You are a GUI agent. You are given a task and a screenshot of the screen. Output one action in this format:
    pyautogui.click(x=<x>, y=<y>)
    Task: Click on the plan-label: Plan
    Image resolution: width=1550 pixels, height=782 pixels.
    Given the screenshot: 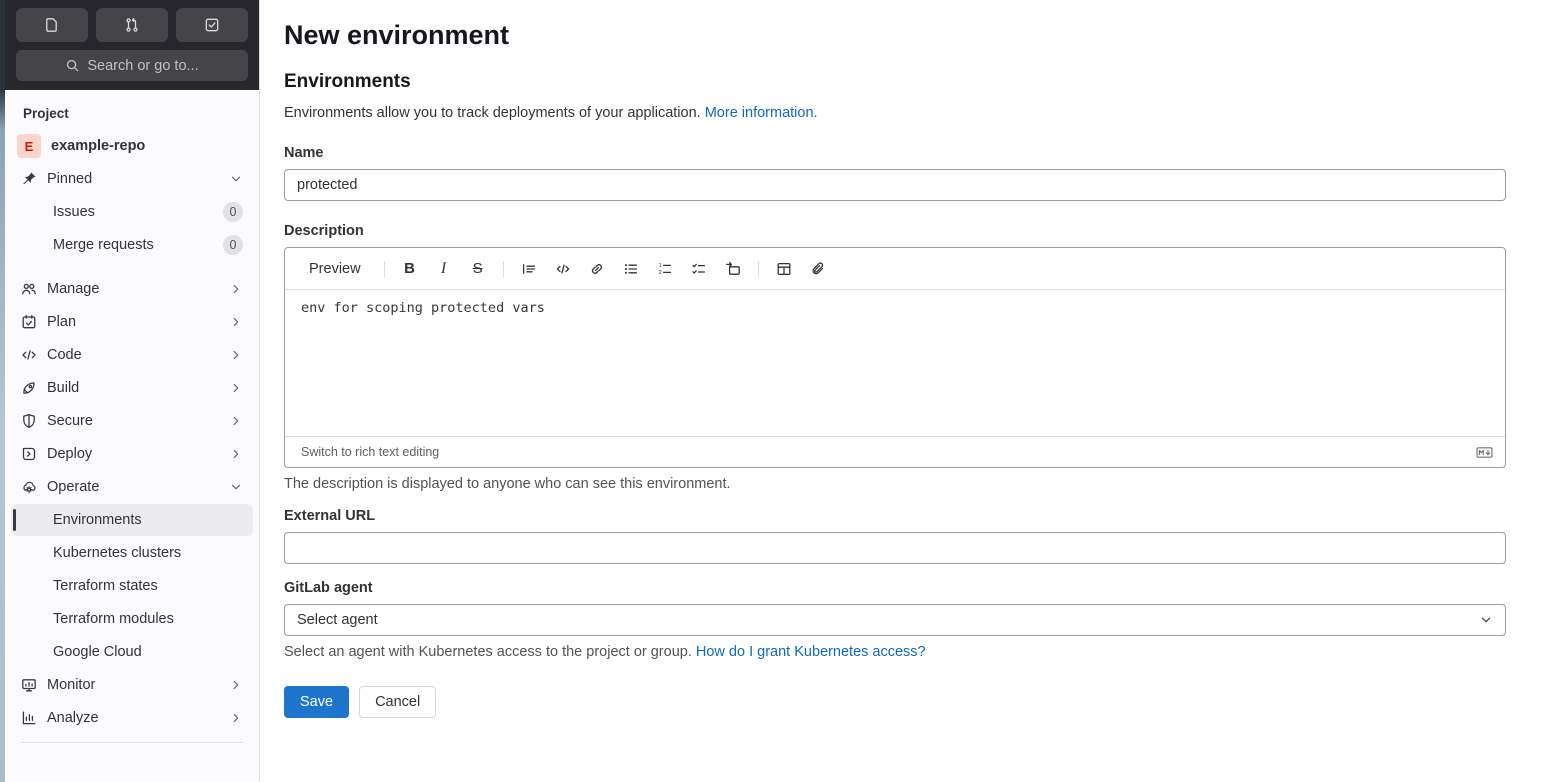 What is the action you would take?
    pyautogui.click(x=62, y=322)
    